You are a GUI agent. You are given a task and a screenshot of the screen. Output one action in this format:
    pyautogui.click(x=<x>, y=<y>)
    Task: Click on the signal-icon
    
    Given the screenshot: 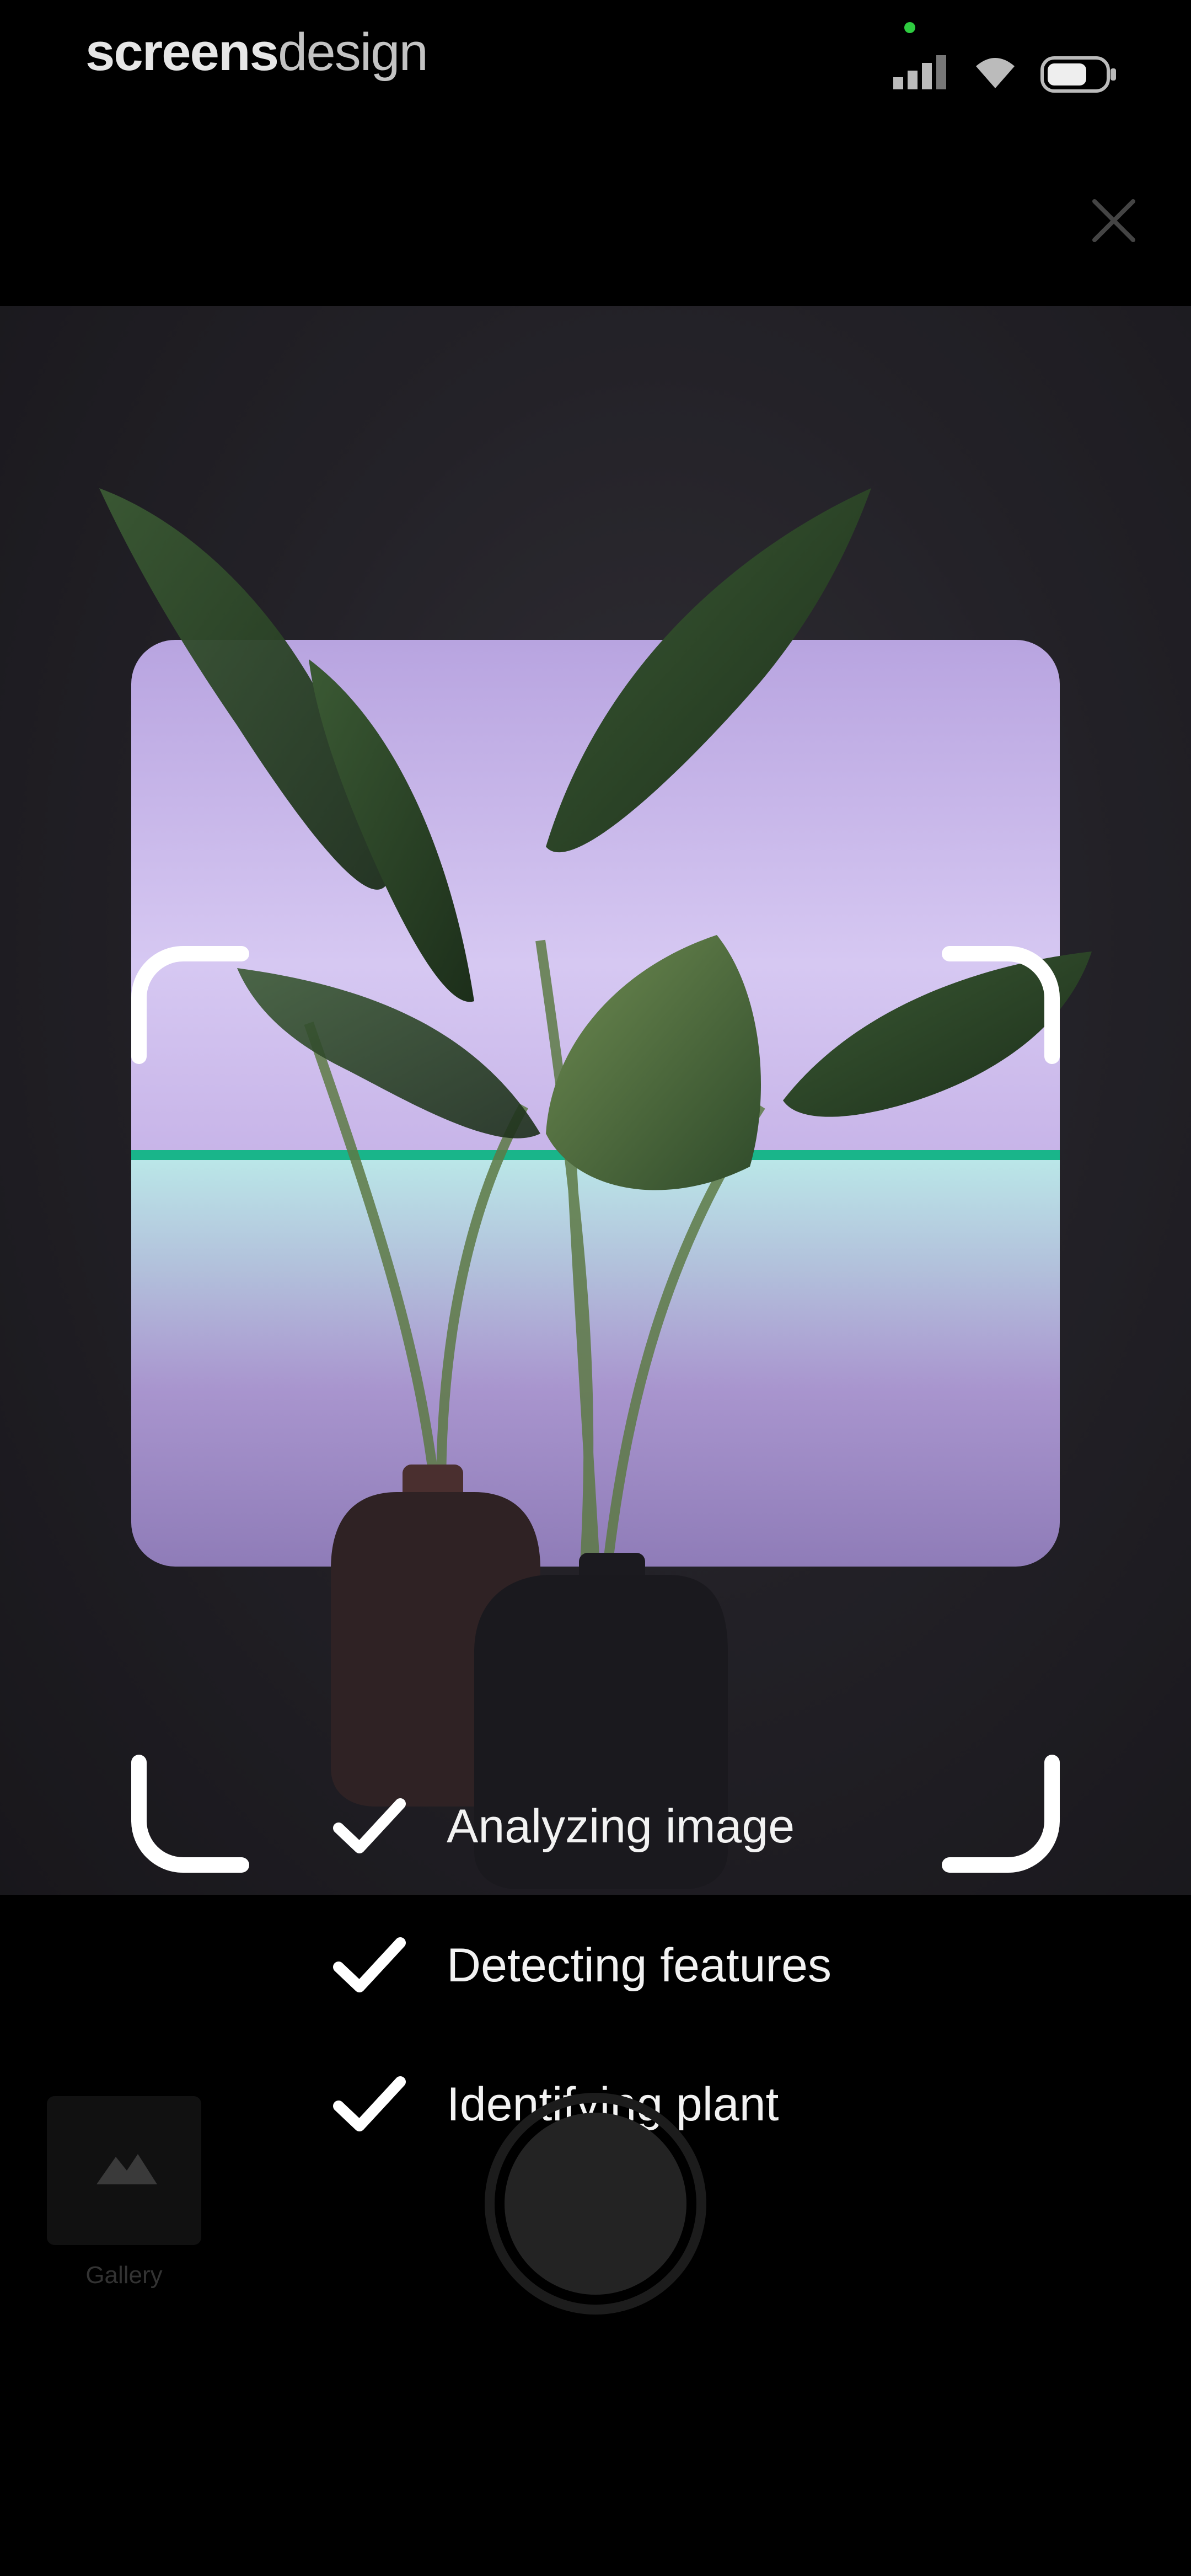 What is the action you would take?
    pyautogui.click(x=920, y=72)
    